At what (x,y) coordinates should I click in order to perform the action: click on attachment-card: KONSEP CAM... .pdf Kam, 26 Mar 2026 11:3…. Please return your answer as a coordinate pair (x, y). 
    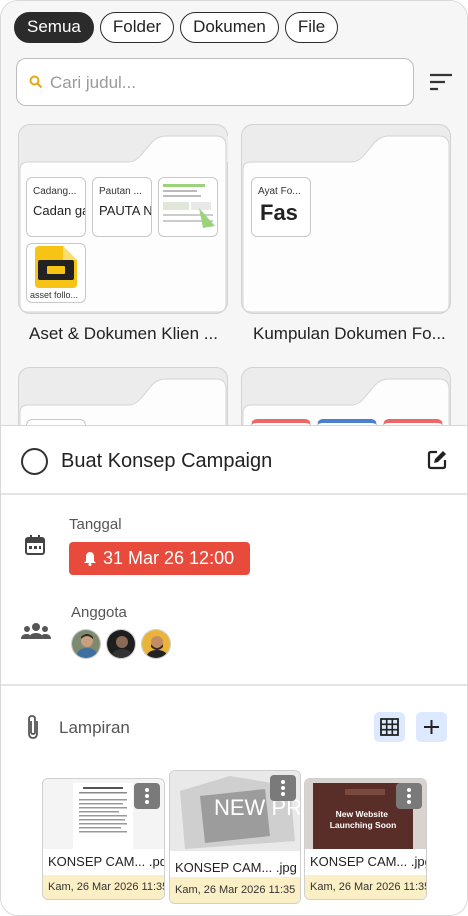
    Looking at the image, I should click on (103, 839).